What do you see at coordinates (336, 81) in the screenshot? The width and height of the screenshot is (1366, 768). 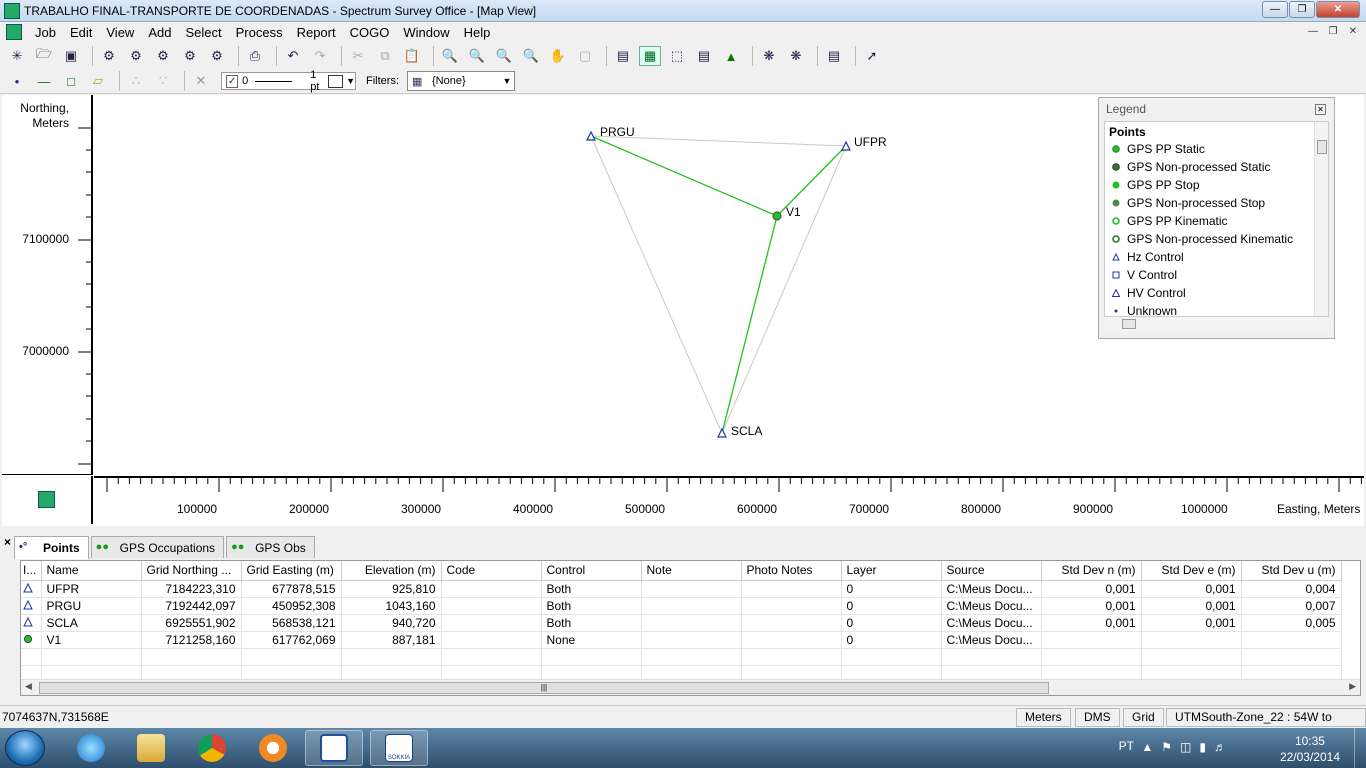 I see `line-color-swatch` at bounding box center [336, 81].